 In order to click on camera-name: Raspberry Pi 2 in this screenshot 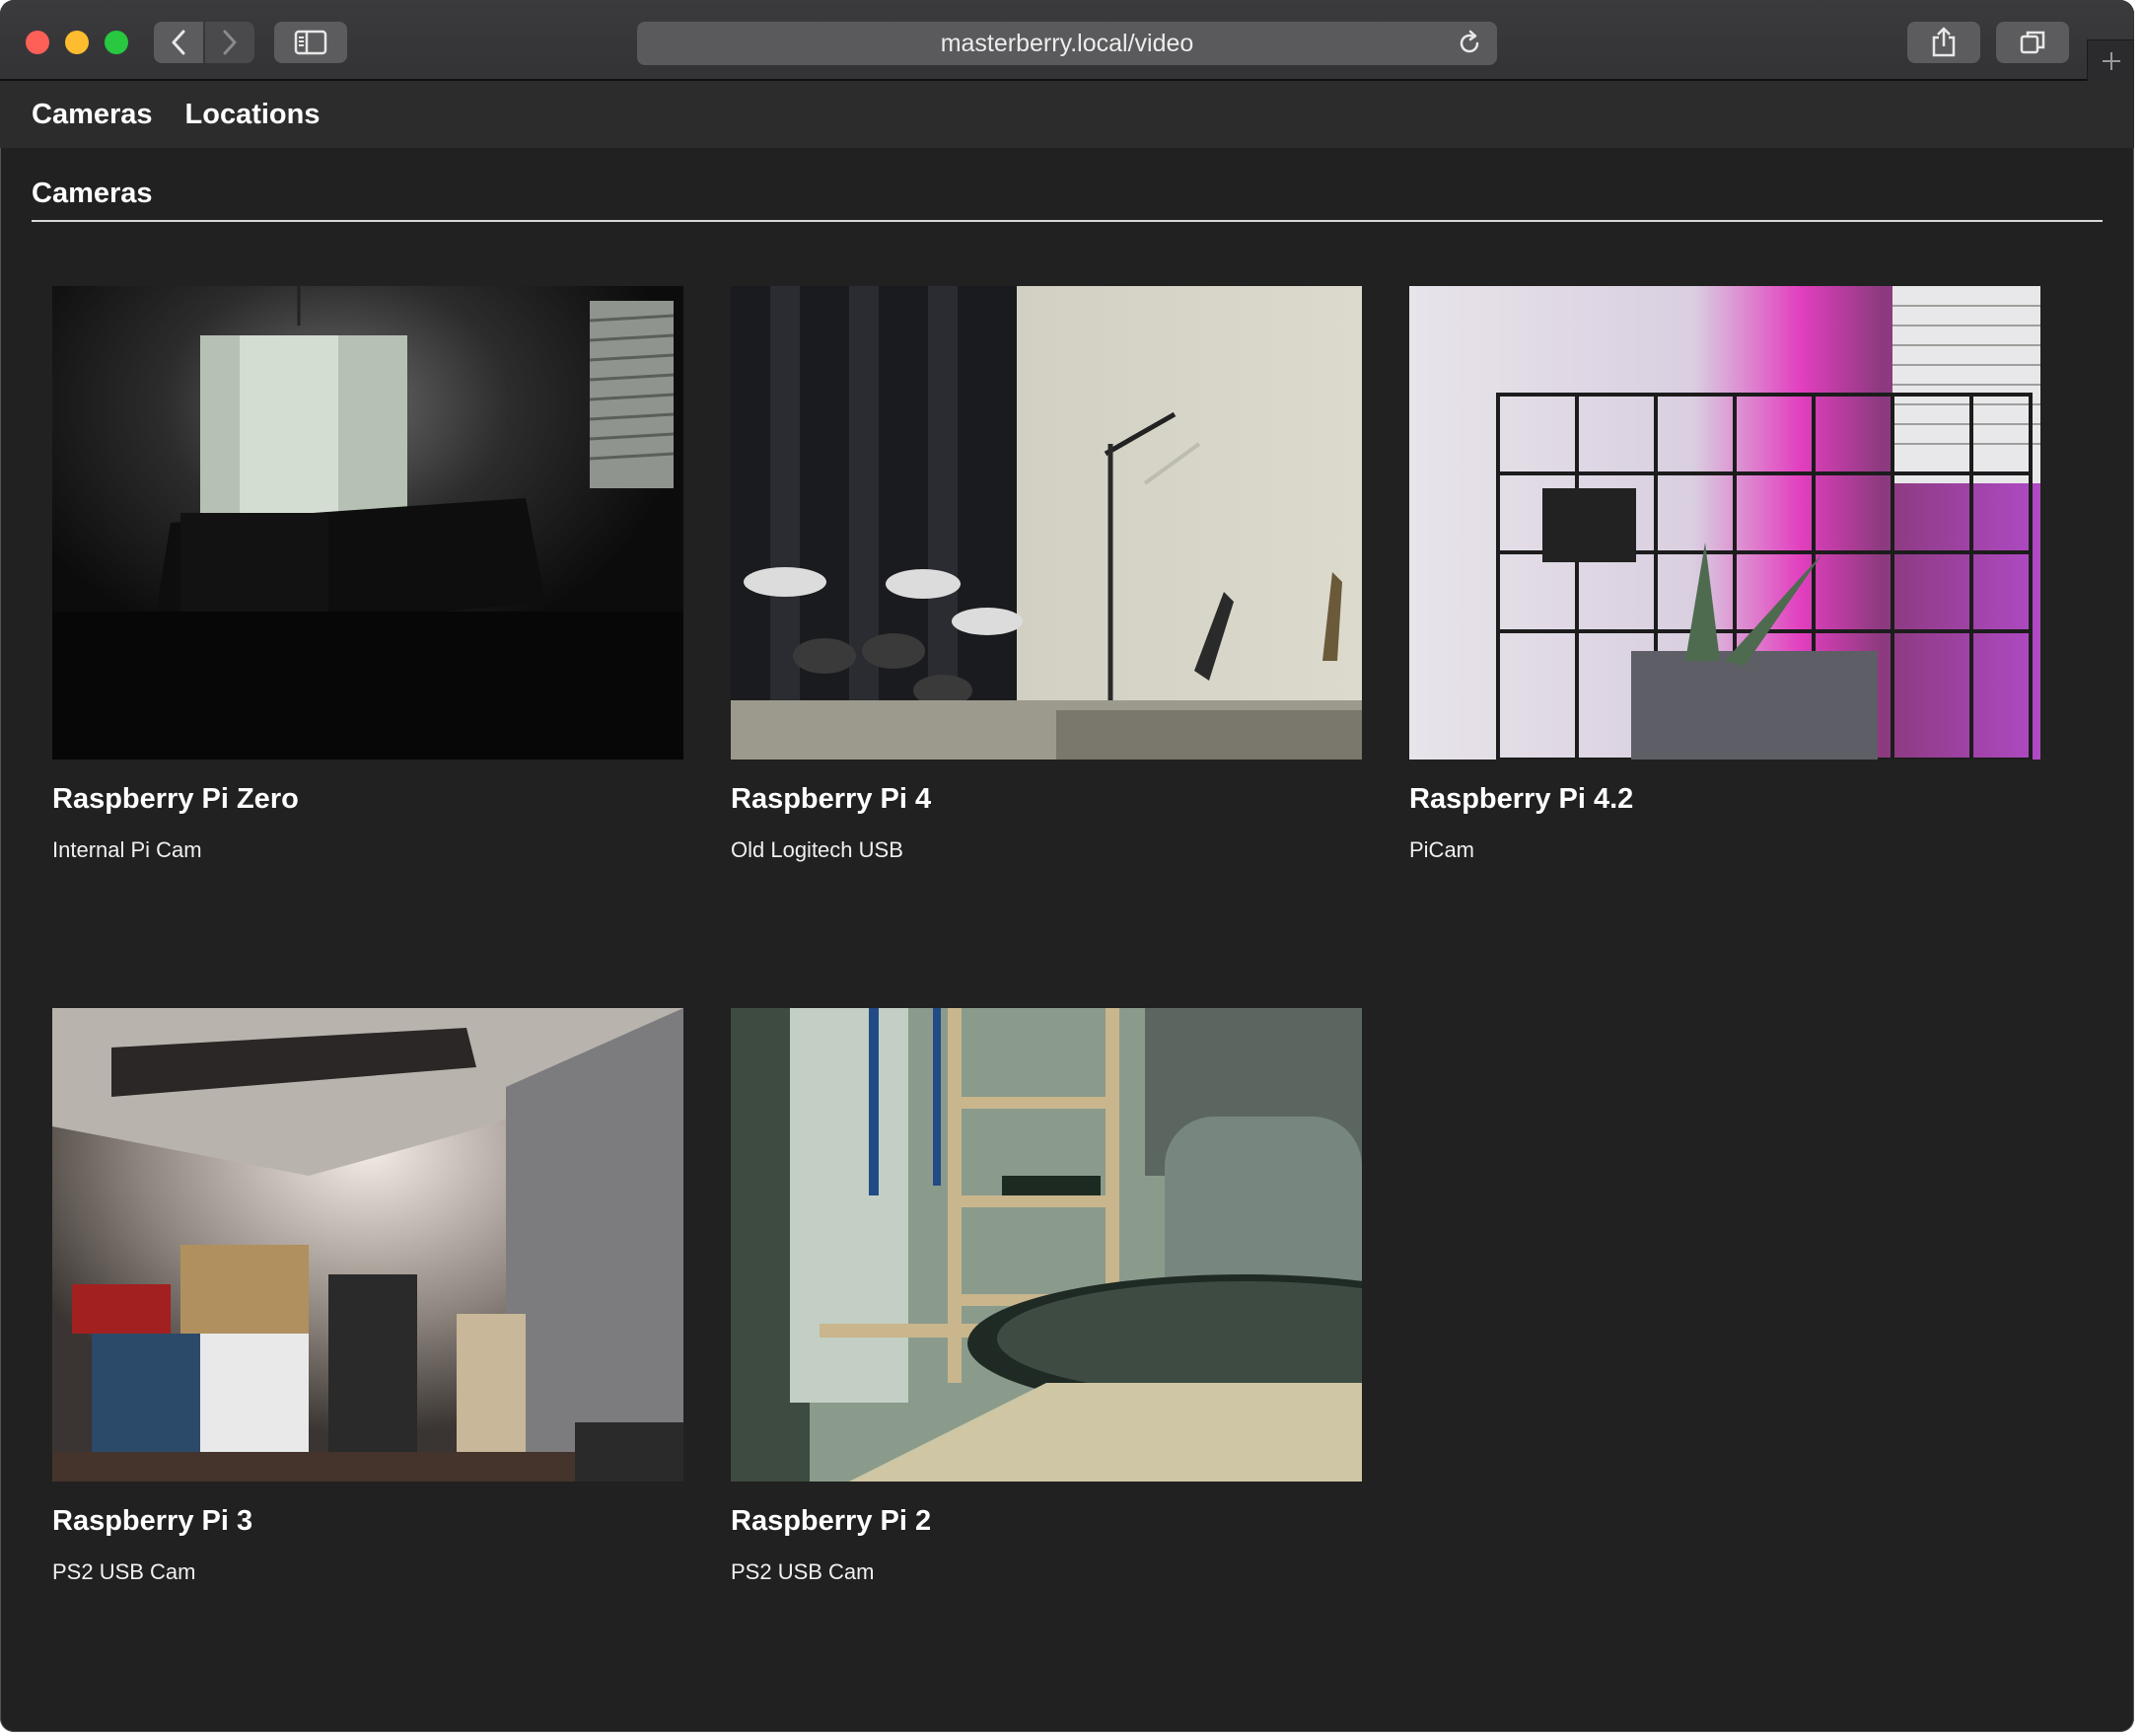, I will do `click(1046, 1521)`.